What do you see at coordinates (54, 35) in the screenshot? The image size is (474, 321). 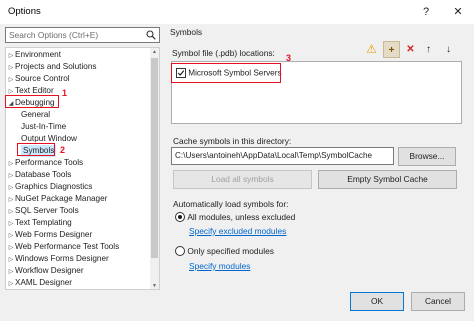 I see `search-placeholder: Search Options (Ctrl+E)` at bounding box center [54, 35].